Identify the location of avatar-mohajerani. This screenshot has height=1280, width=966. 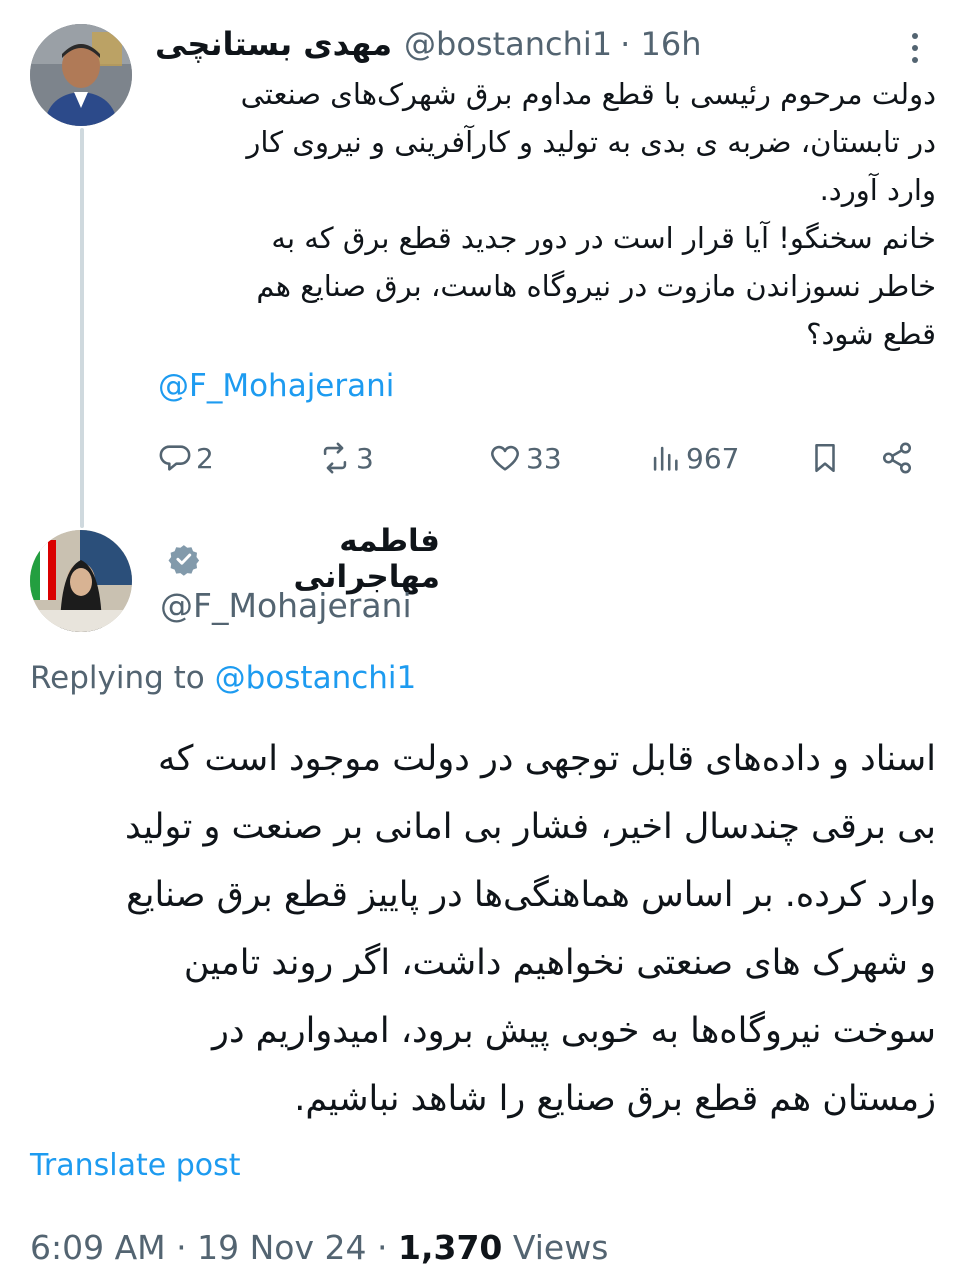
(81, 581).